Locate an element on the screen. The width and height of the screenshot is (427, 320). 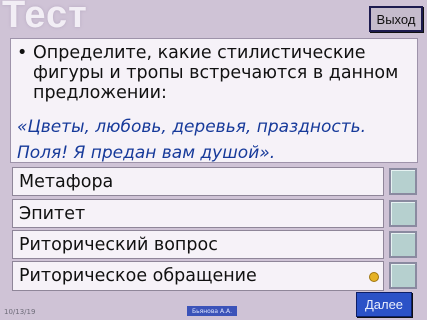
option-label: Риторический вопрос is located at coordinates (118, 244).